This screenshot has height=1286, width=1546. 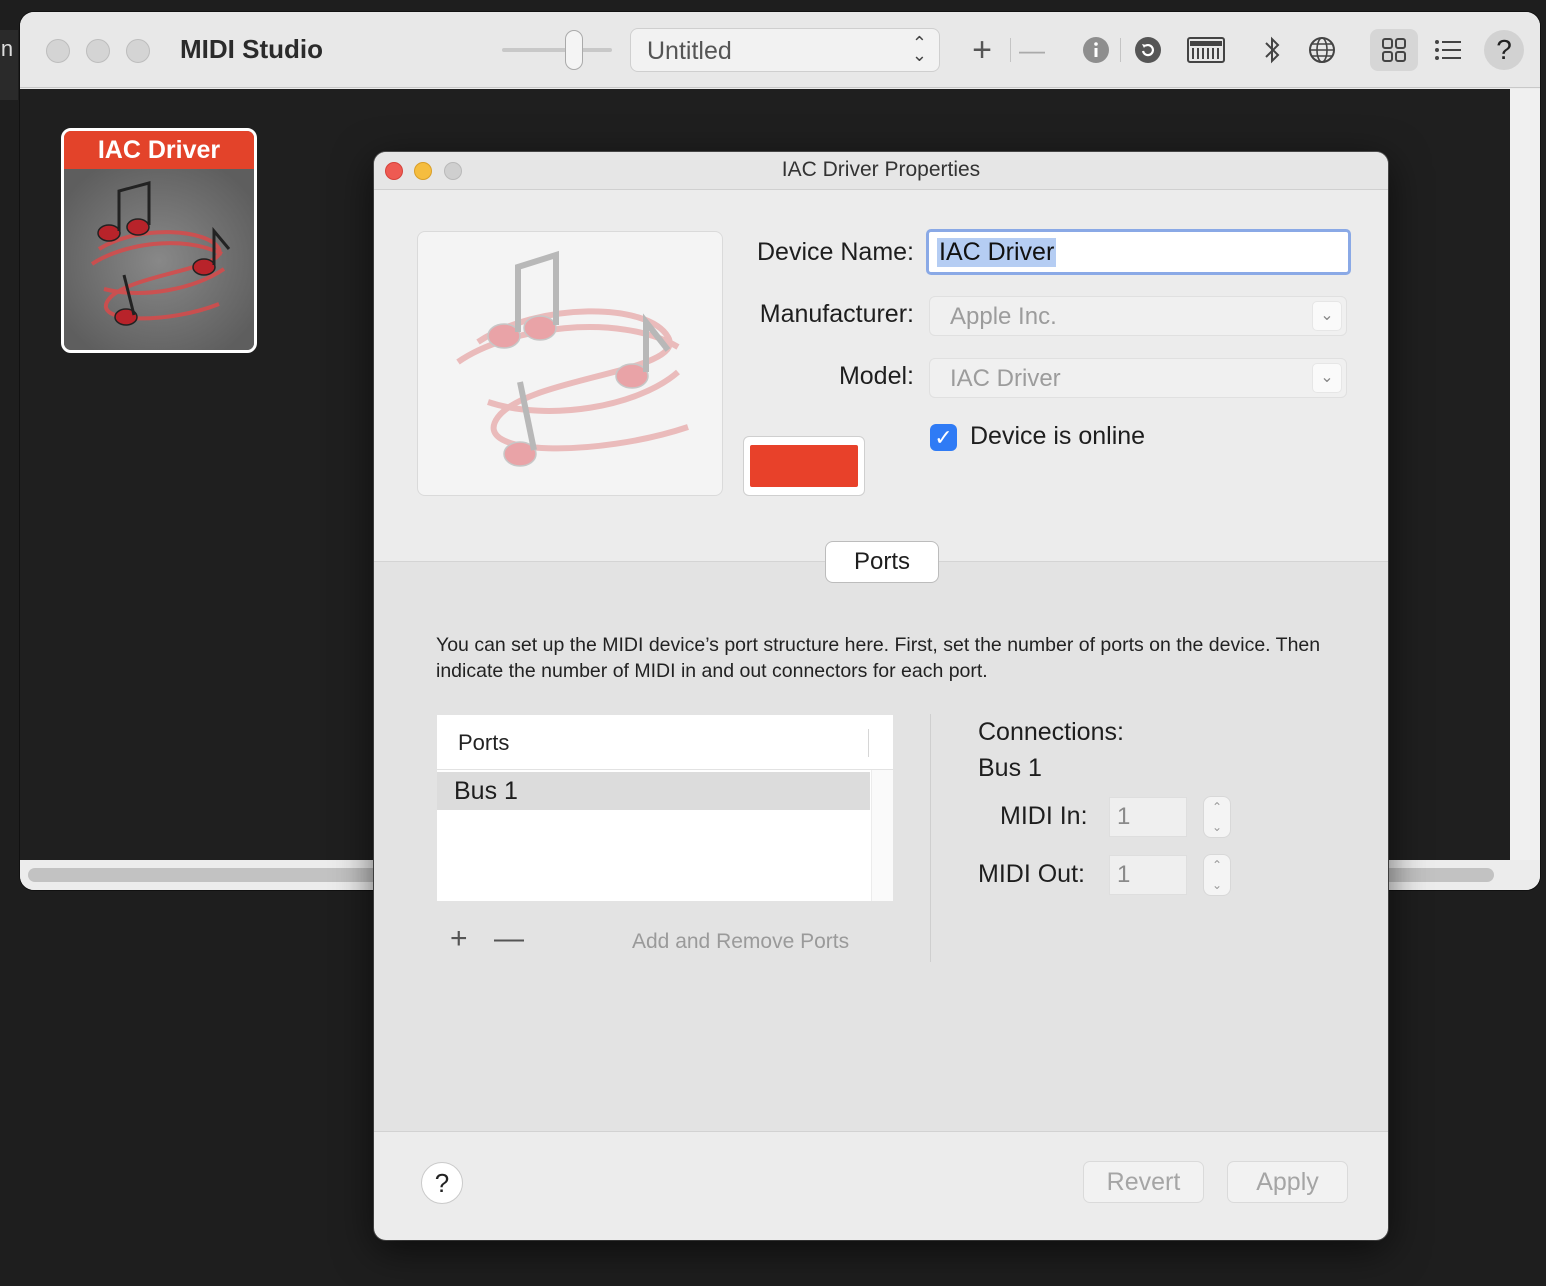 I want to click on table-row: Bus 1, so click(x=653, y=791).